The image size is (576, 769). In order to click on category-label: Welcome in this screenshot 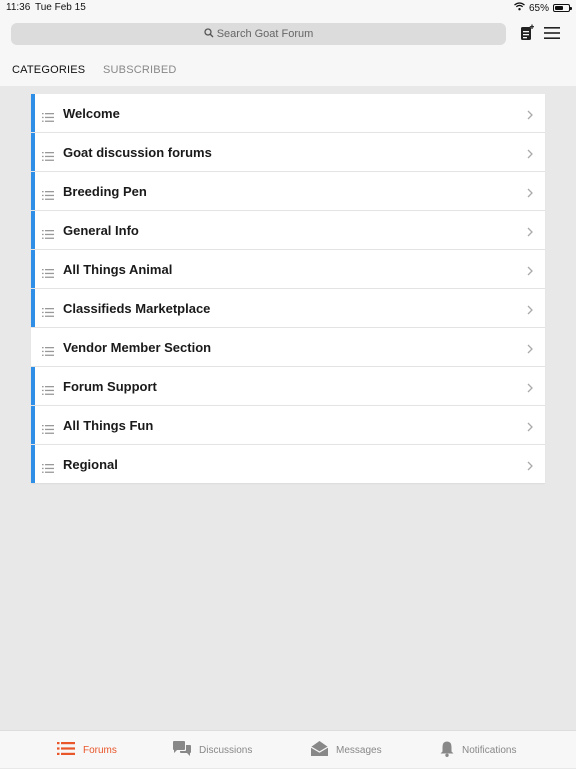, I will do `click(91, 113)`.